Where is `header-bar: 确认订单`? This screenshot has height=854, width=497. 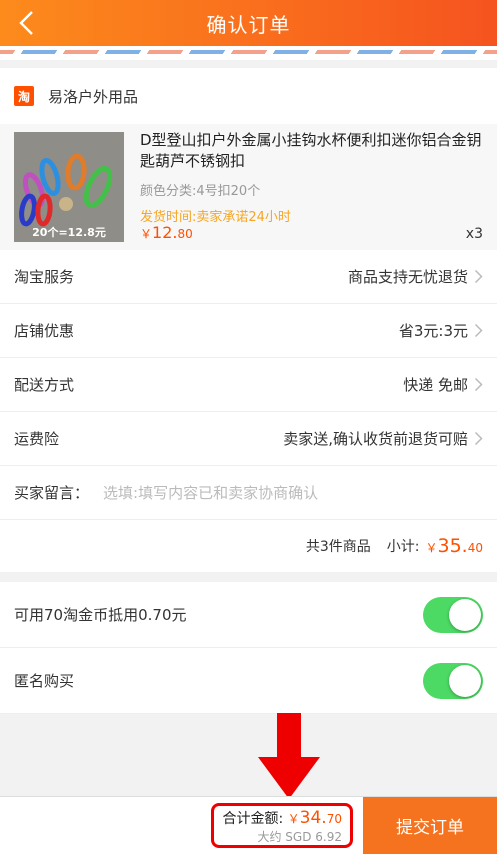 header-bar: 确认订单 is located at coordinates (248, 23).